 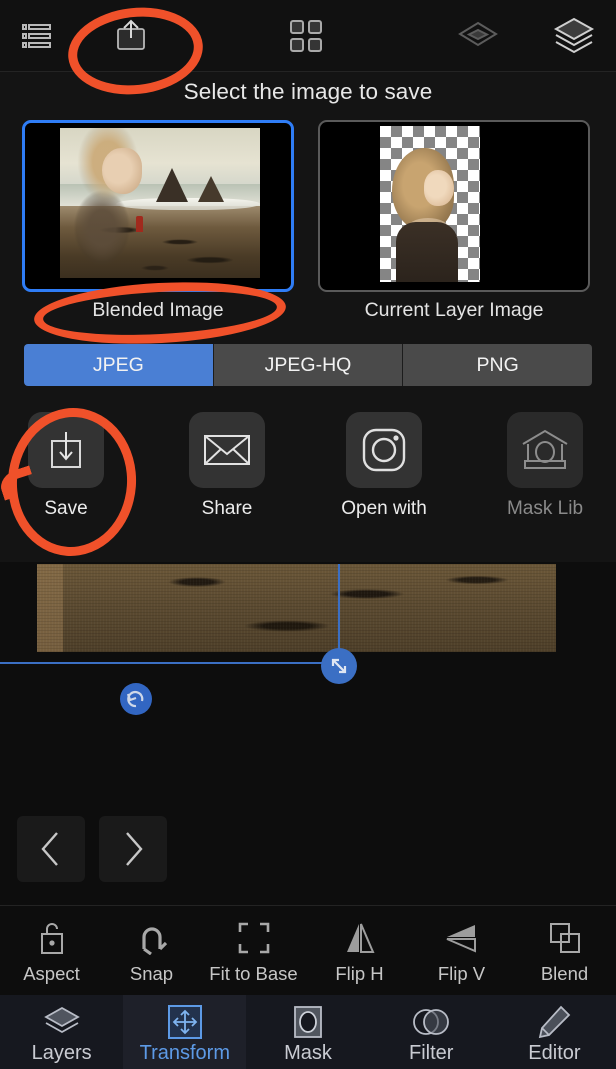 What do you see at coordinates (564, 973) in the screenshot?
I see `tool-label: Blend` at bounding box center [564, 973].